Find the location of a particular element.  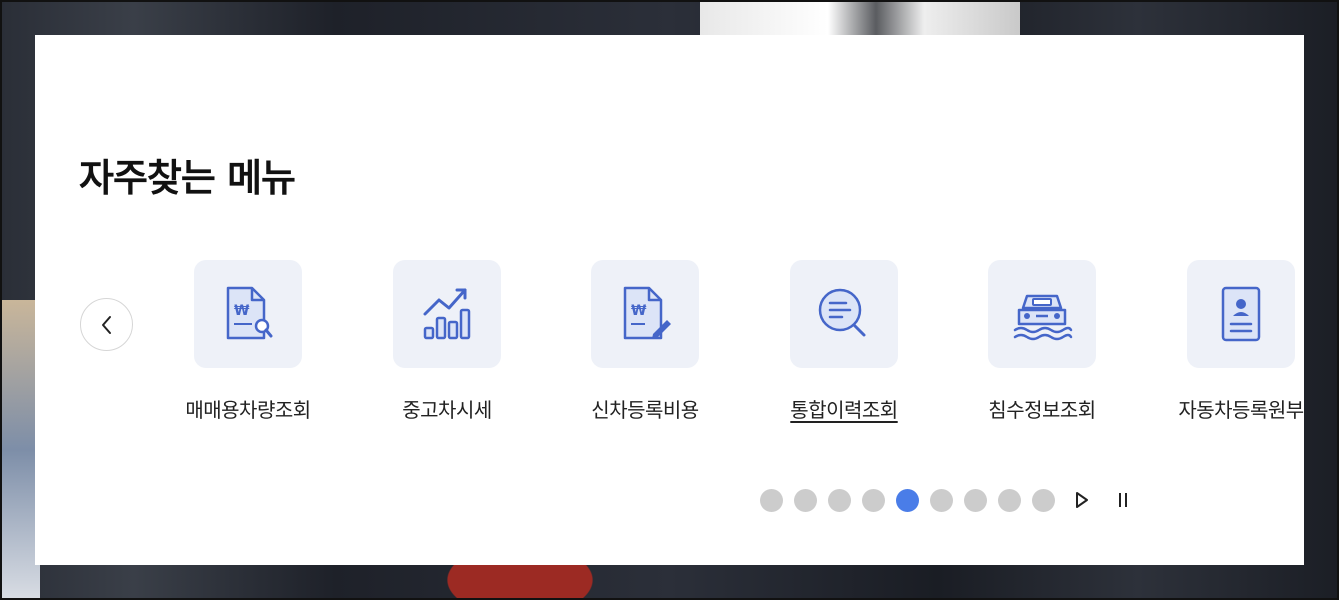

chart-trend-up-icon is located at coordinates (447, 314).